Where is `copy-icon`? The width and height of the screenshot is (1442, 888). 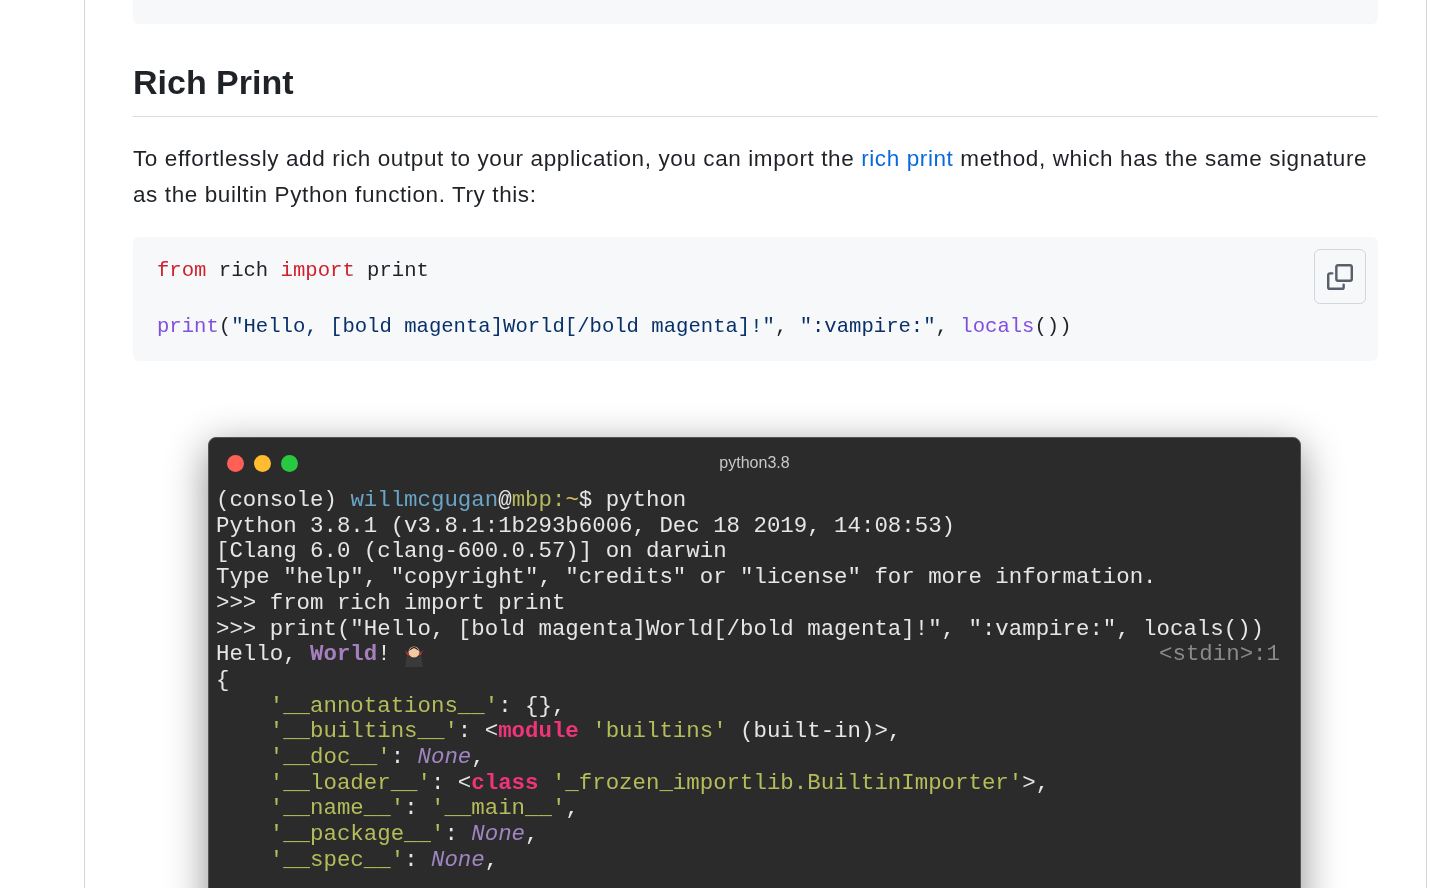
copy-icon is located at coordinates (1340, 276).